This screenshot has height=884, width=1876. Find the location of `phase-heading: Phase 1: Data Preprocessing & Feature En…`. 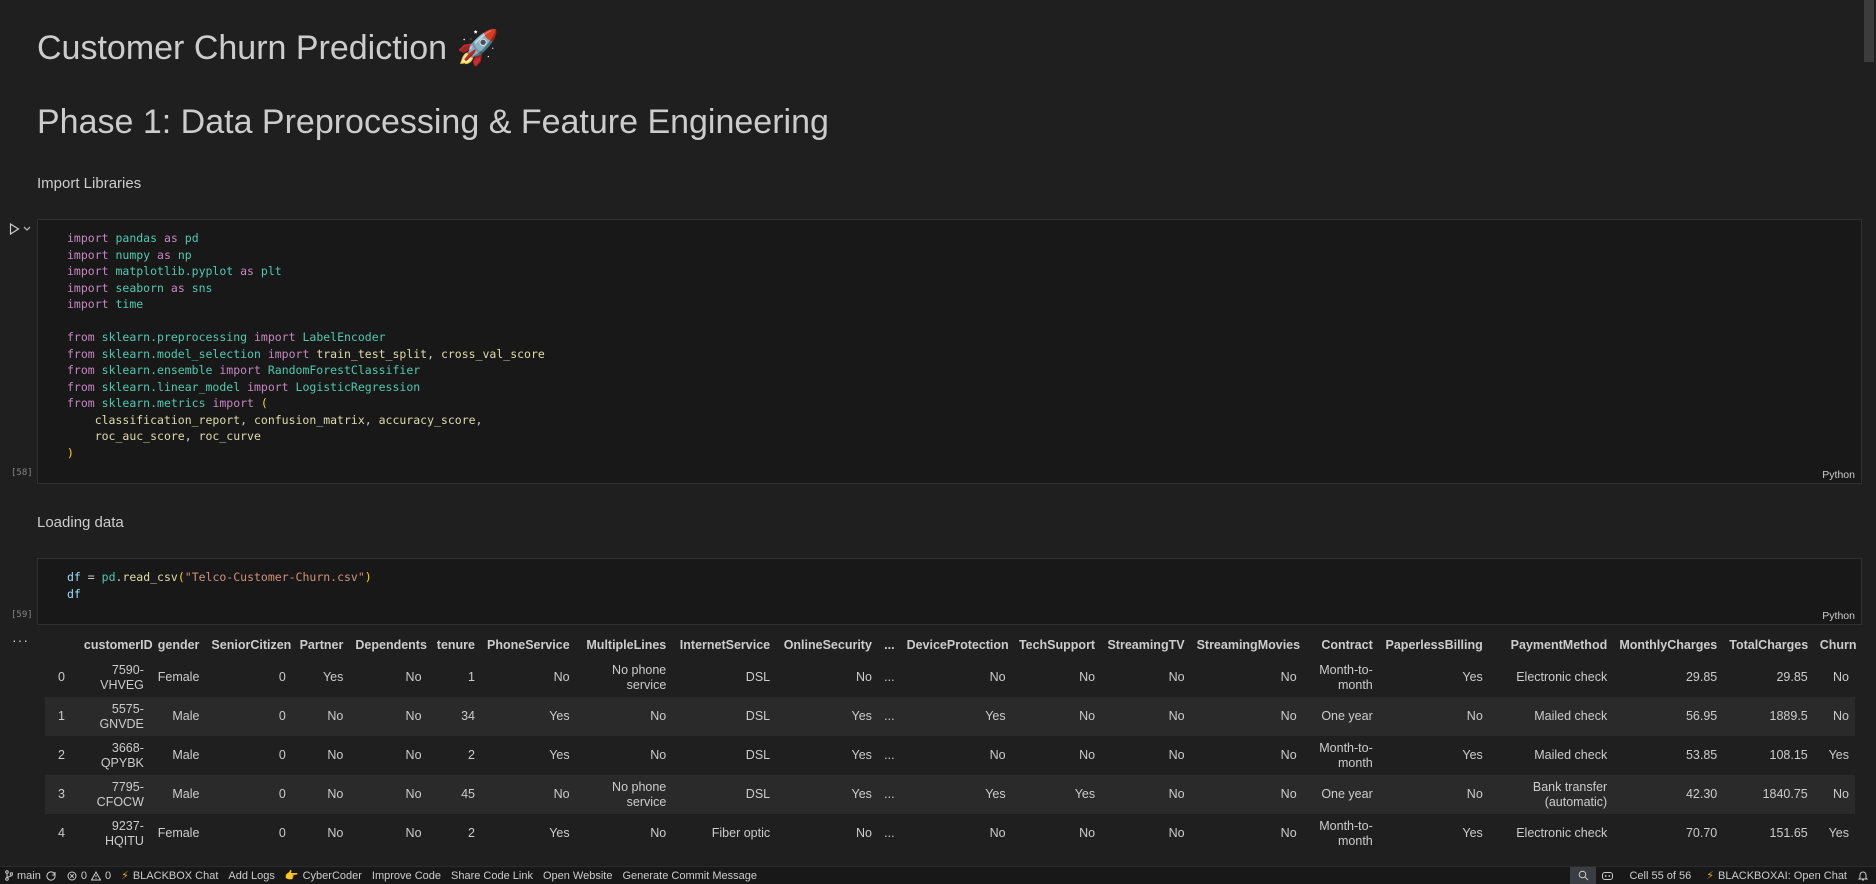

phase-heading: Phase 1: Data Preprocessing & Feature En… is located at coordinates (433, 122).